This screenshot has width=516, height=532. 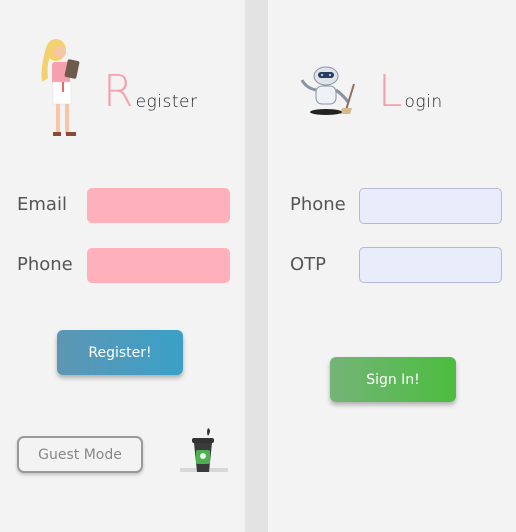 What do you see at coordinates (327, 90) in the screenshot?
I see `robot-sweeping-illustration` at bounding box center [327, 90].